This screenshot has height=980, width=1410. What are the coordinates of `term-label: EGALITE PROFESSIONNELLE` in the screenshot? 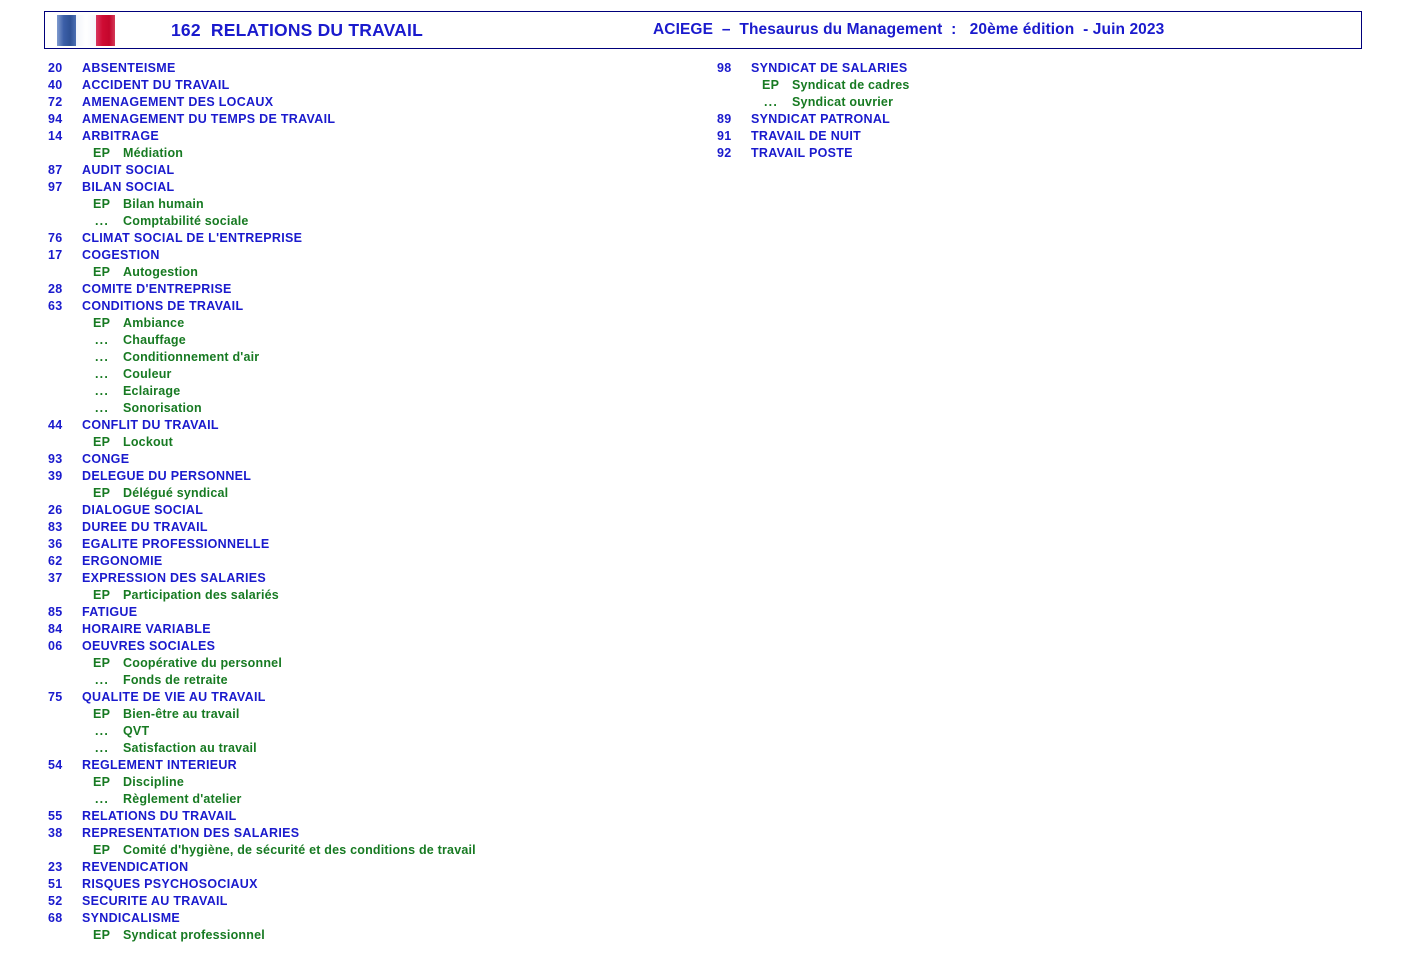 It's located at (176, 544).